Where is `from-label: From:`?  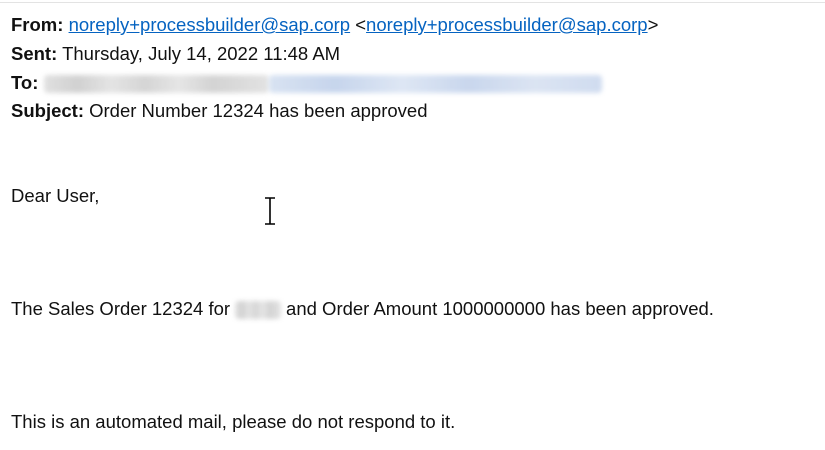 from-label: From: is located at coordinates (37, 24).